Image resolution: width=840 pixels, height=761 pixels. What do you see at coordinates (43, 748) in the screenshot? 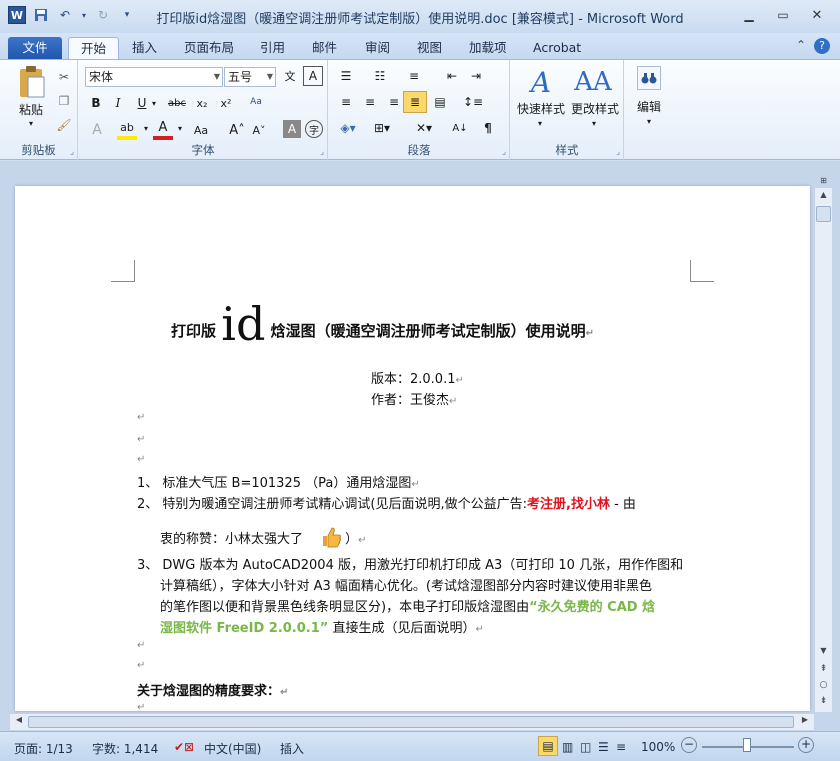
I see `page-count: 页面: 1/13` at bounding box center [43, 748].